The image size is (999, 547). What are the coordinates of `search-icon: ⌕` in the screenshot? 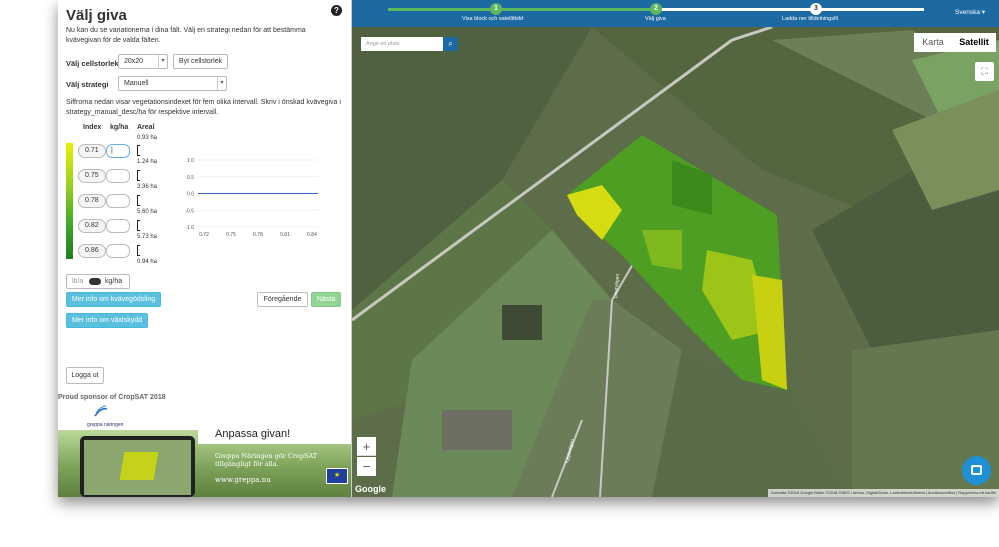 It's located at (450, 44).